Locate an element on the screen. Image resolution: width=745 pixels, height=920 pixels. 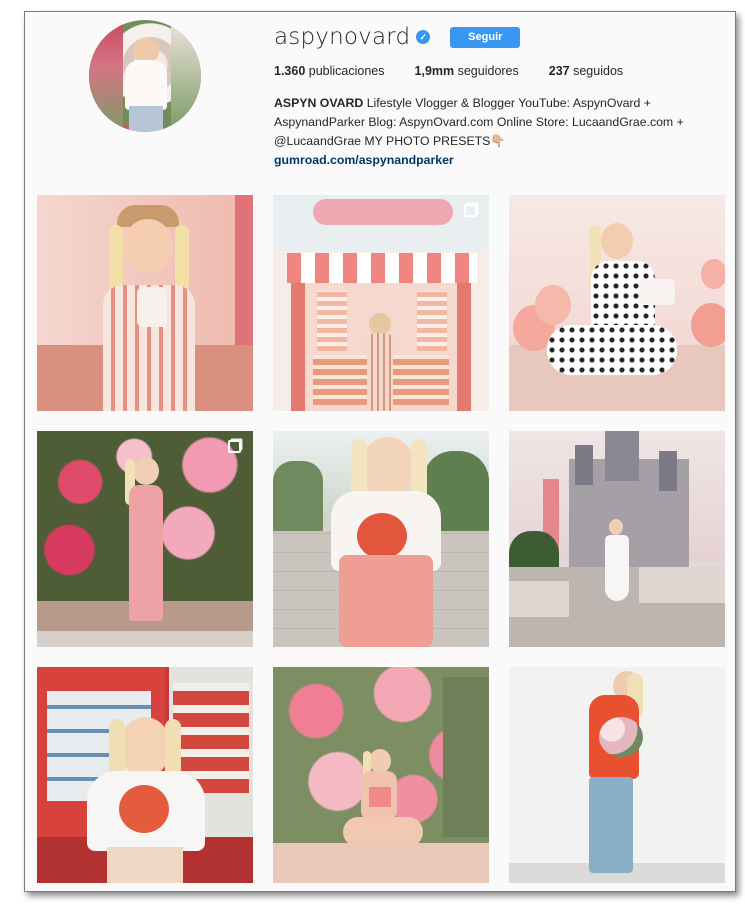
bio-name: ASPYN OVARD is located at coordinates (319, 103).